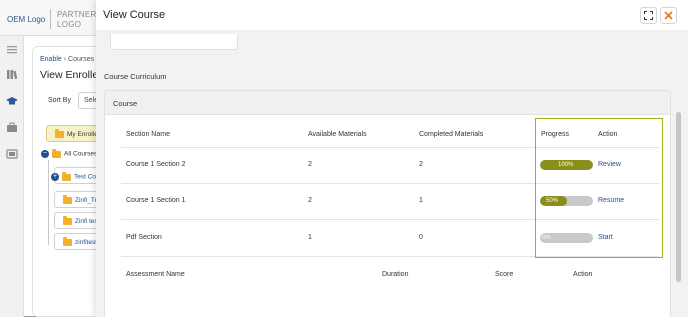 The height and width of the screenshot is (317, 688). I want to click on section-name: Course 1 Section 1, so click(156, 200).